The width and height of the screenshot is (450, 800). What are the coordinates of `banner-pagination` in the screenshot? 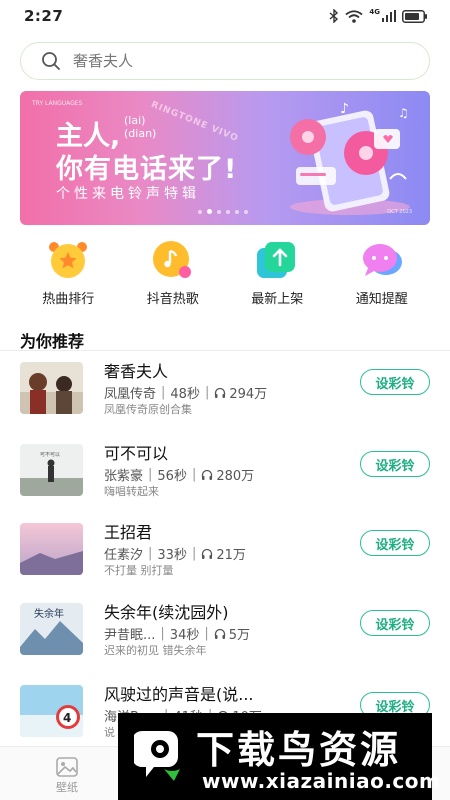 It's located at (223, 211).